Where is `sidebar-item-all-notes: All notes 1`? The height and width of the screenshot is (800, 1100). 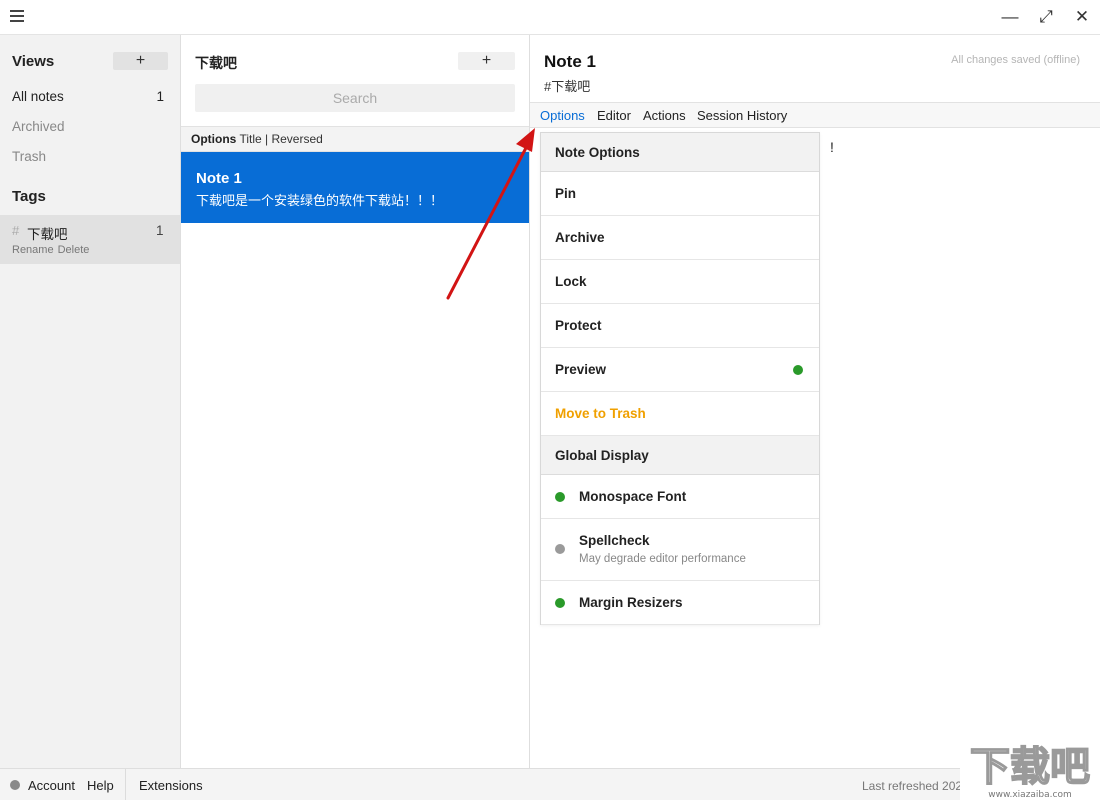 sidebar-item-all-notes: All notes 1 is located at coordinates (88, 96).